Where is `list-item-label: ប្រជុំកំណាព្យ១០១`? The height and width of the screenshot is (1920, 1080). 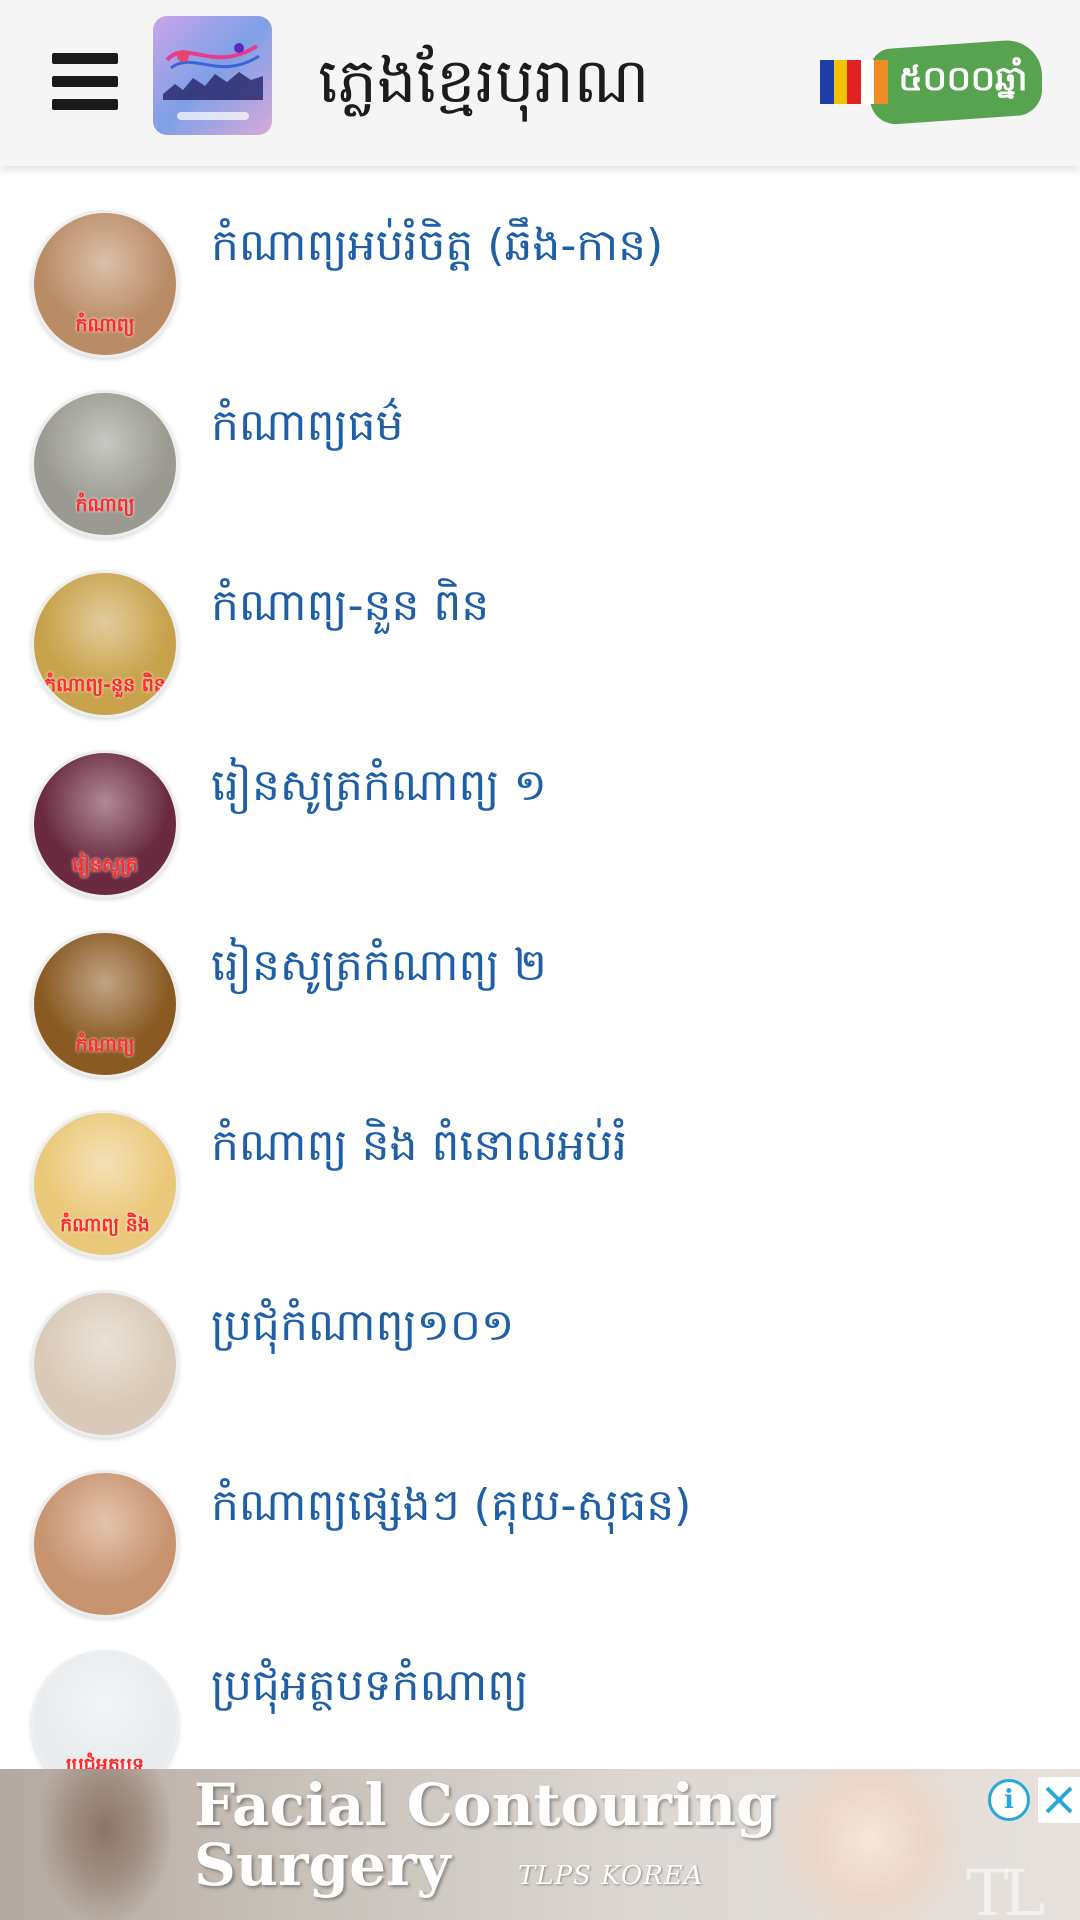 list-item-label: ប្រជុំកំណាព្យ១០១ is located at coordinates (363, 1325).